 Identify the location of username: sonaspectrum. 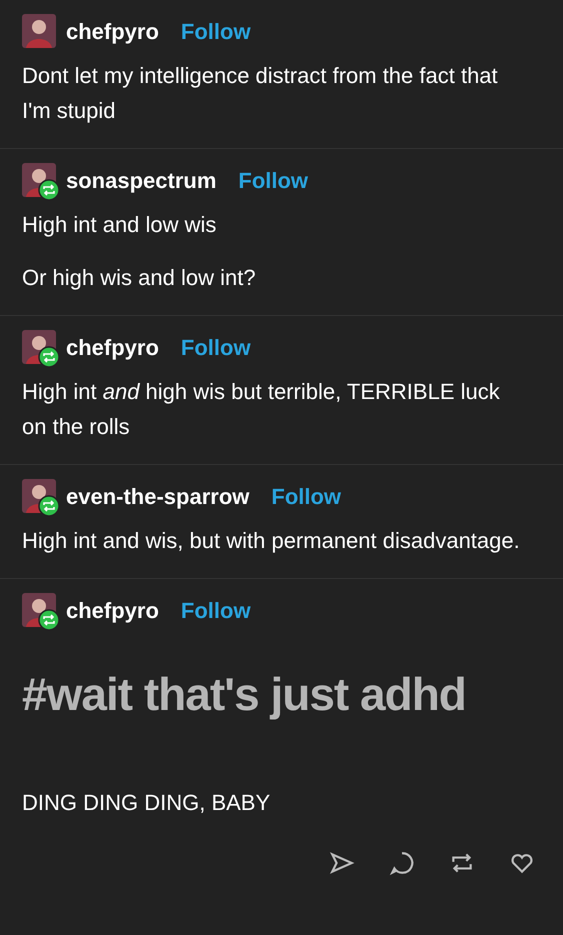
(141, 180).